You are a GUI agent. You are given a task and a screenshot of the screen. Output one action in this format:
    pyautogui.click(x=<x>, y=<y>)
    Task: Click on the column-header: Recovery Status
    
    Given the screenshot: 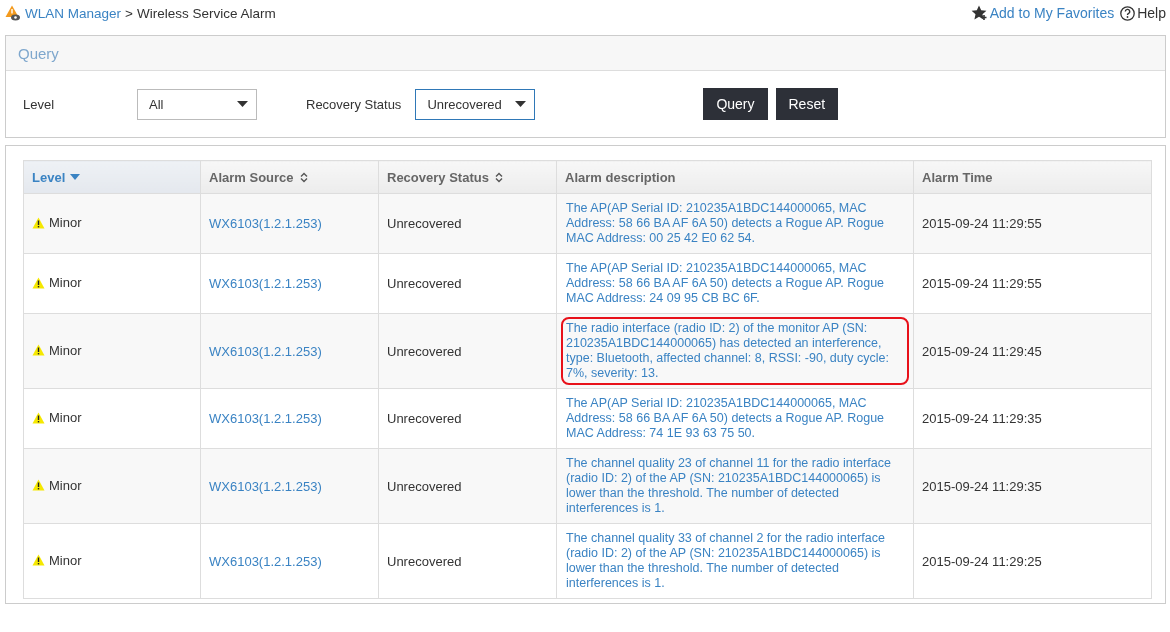 What is the action you would take?
    pyautogui.click(x=467, y=177)
    